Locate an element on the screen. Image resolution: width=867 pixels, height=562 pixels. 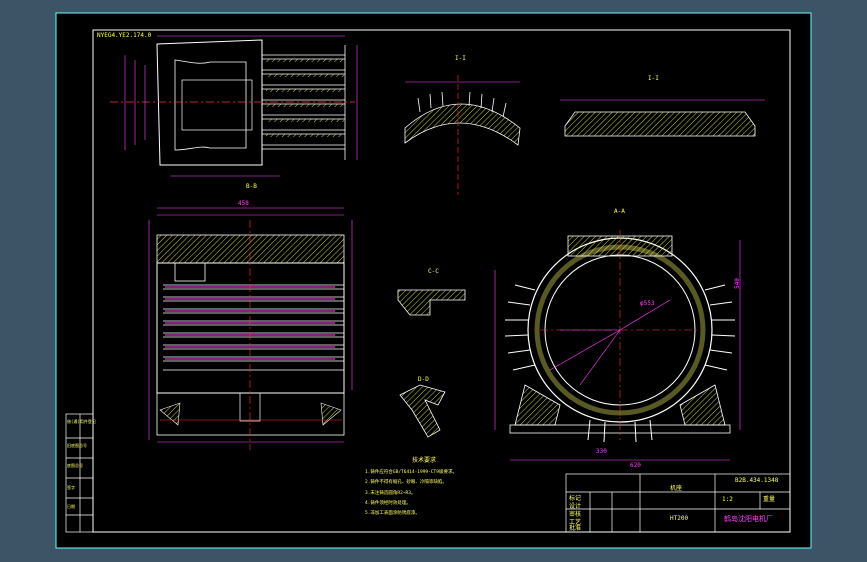
side-label-4: 签字 is located at coordinates (71, 487).